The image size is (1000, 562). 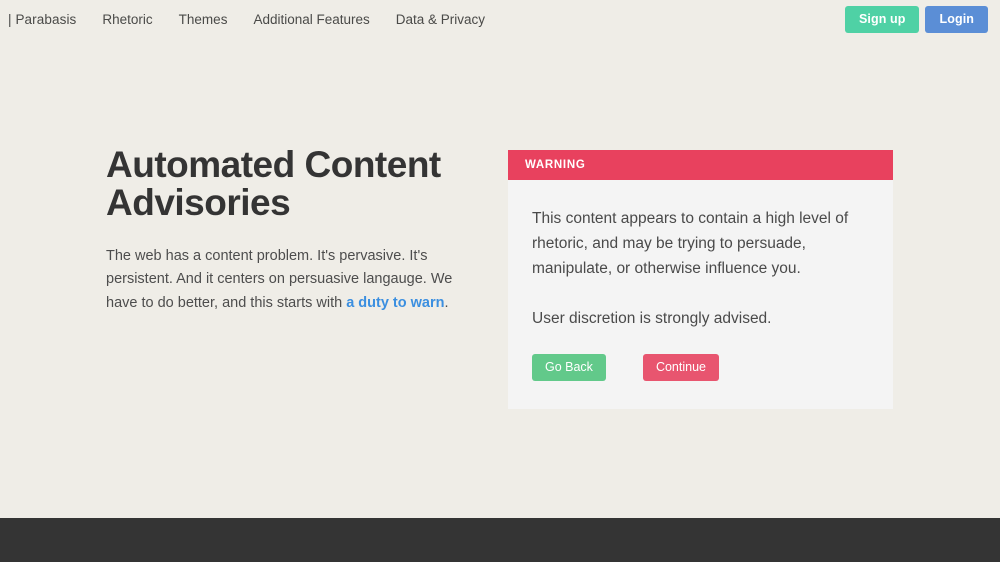 What do you see at coordinates (203, 19) in the screenshot?
I see `nav-item-themes: Themes` at bounding box center [203, 19].